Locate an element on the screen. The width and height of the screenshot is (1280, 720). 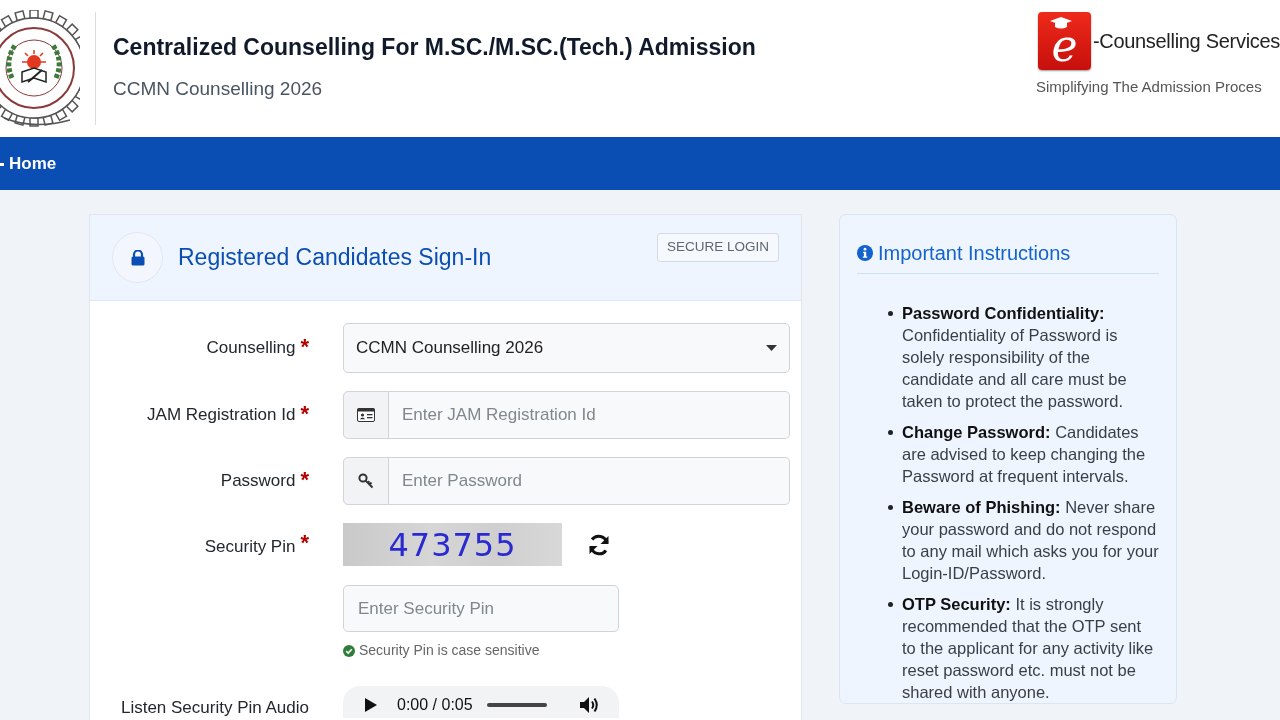
id-card-icon is located at coordinates (366, 415).